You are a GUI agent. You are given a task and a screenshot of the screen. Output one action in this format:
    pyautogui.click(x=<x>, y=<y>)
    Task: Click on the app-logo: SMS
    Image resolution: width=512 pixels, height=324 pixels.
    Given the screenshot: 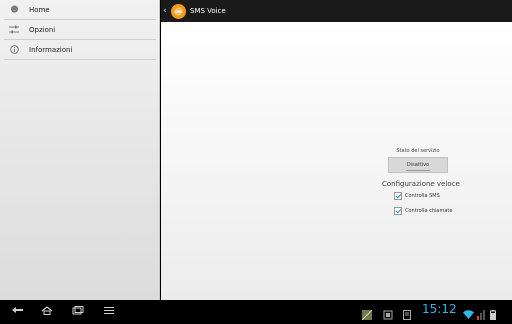 What is the action you would take?
    pyautogui.click(x=178, y=11)
    